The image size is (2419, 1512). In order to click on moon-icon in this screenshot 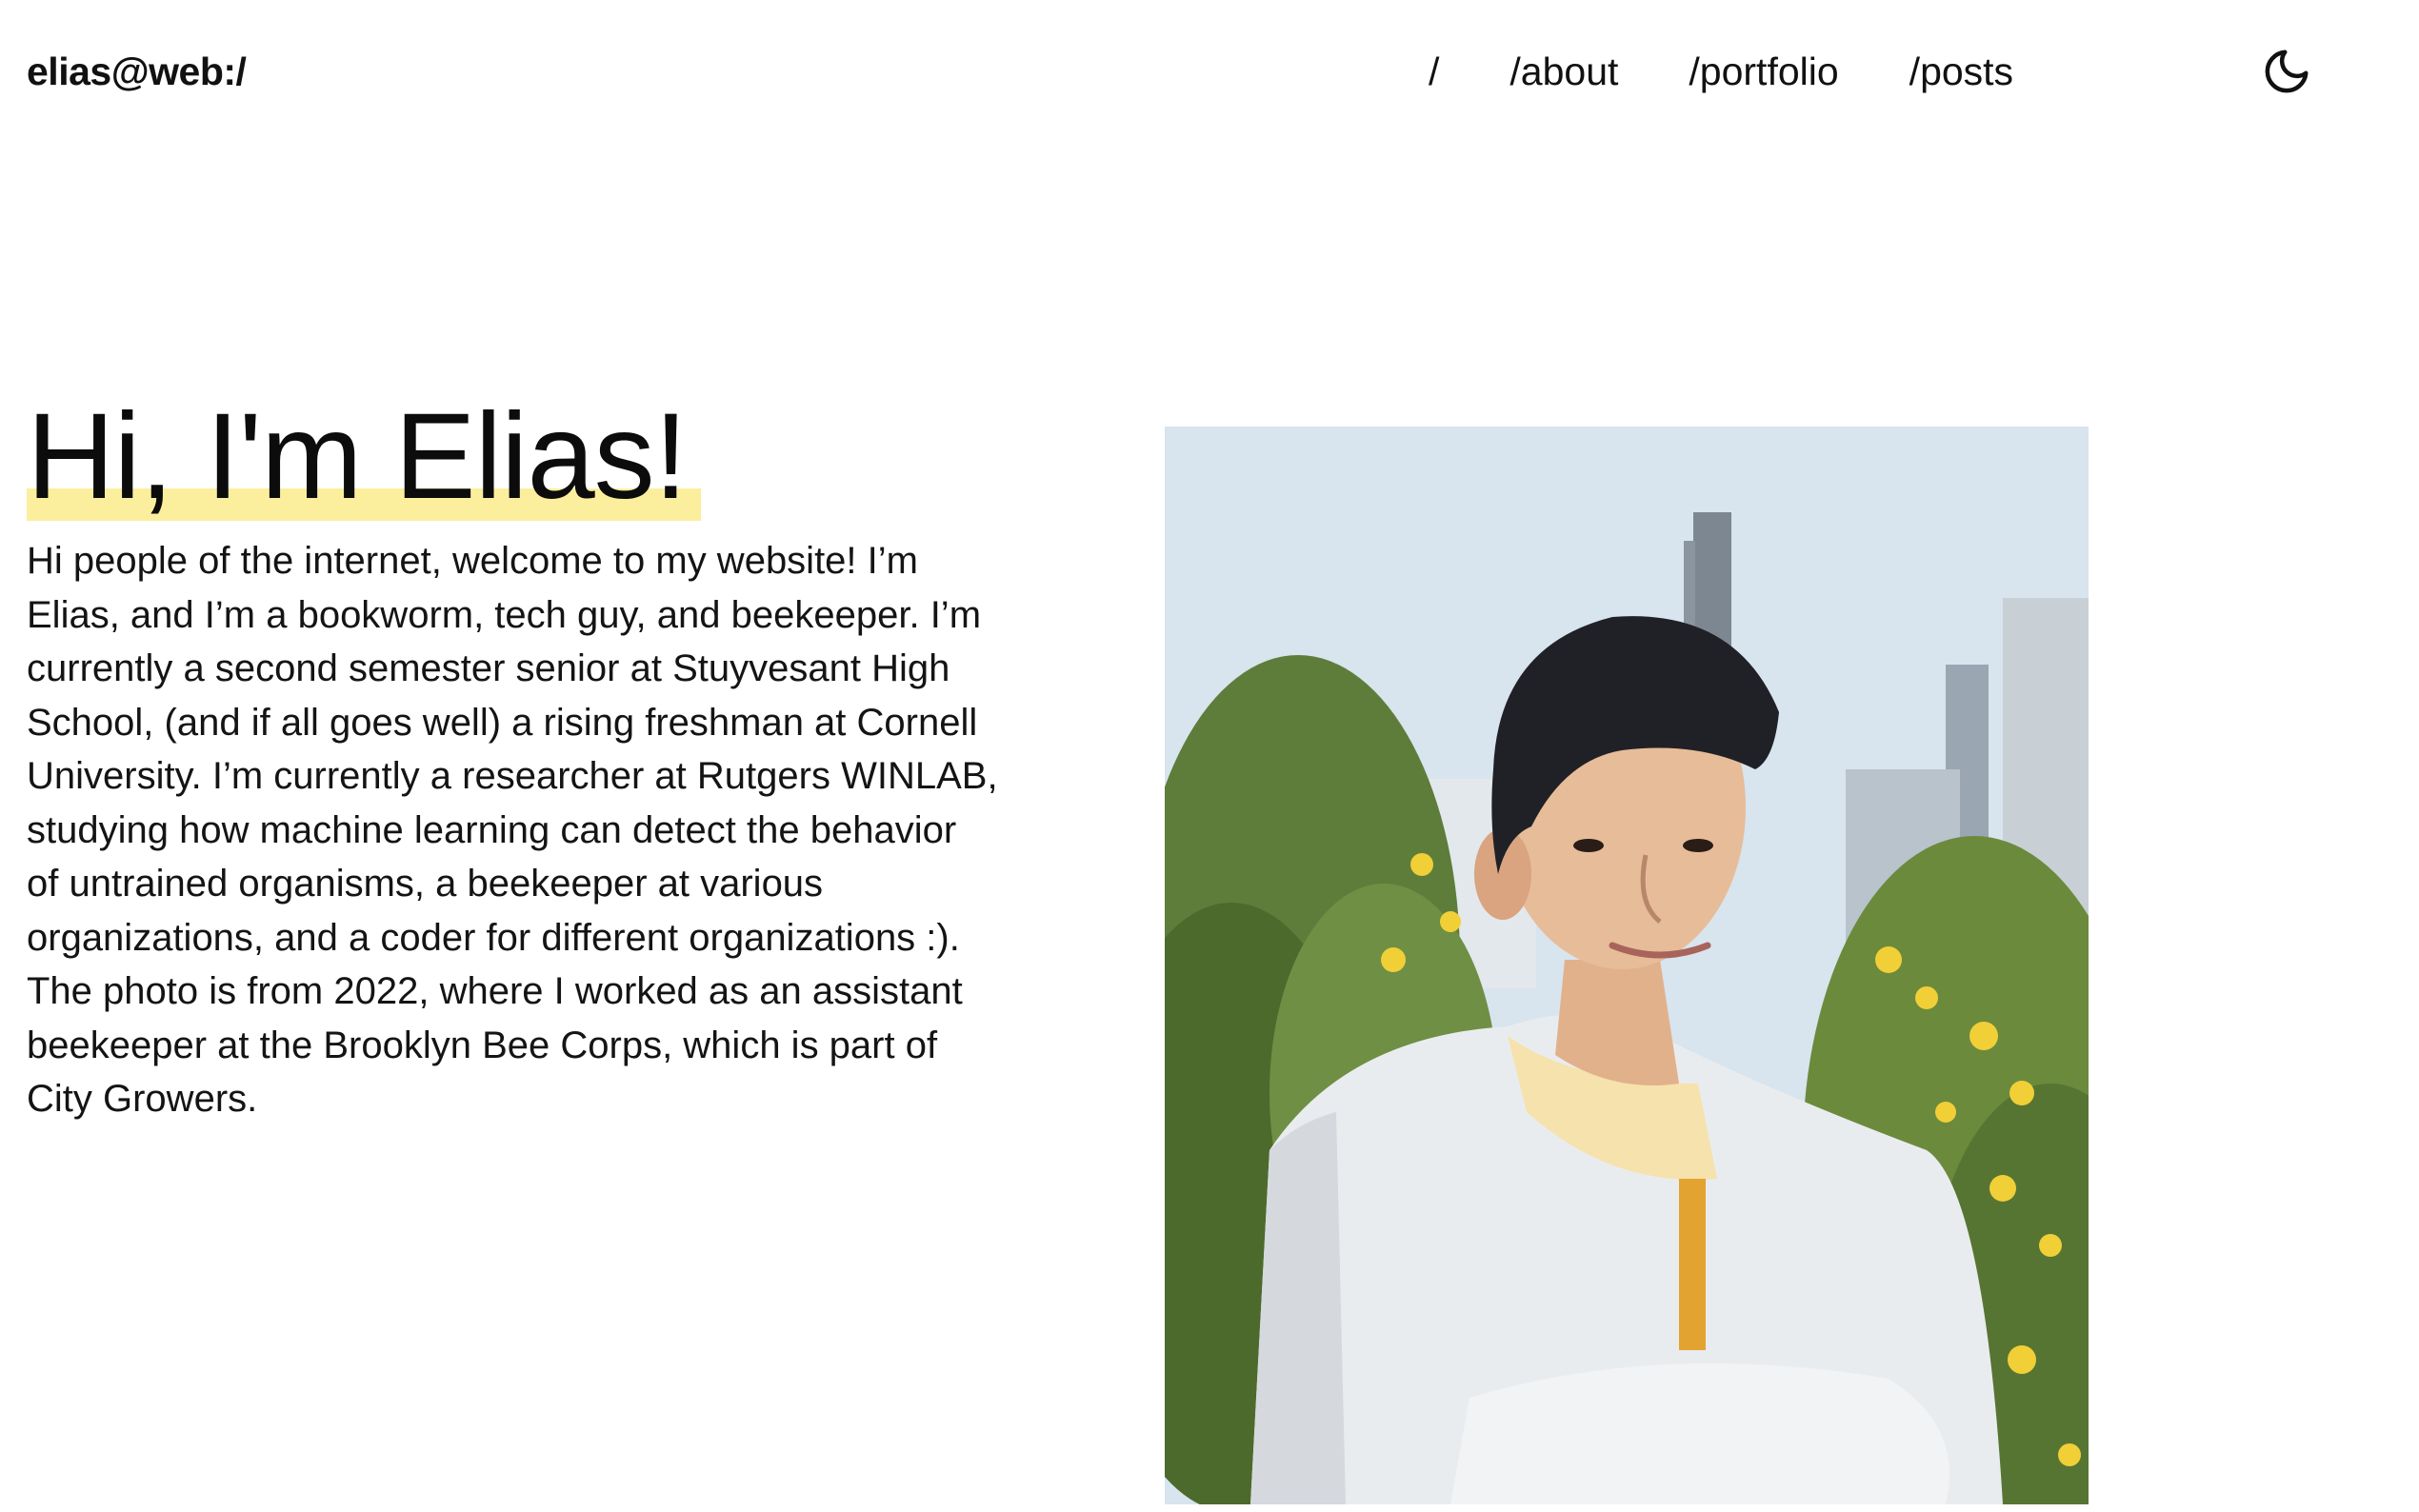, I will do `click(2287, 71)`.